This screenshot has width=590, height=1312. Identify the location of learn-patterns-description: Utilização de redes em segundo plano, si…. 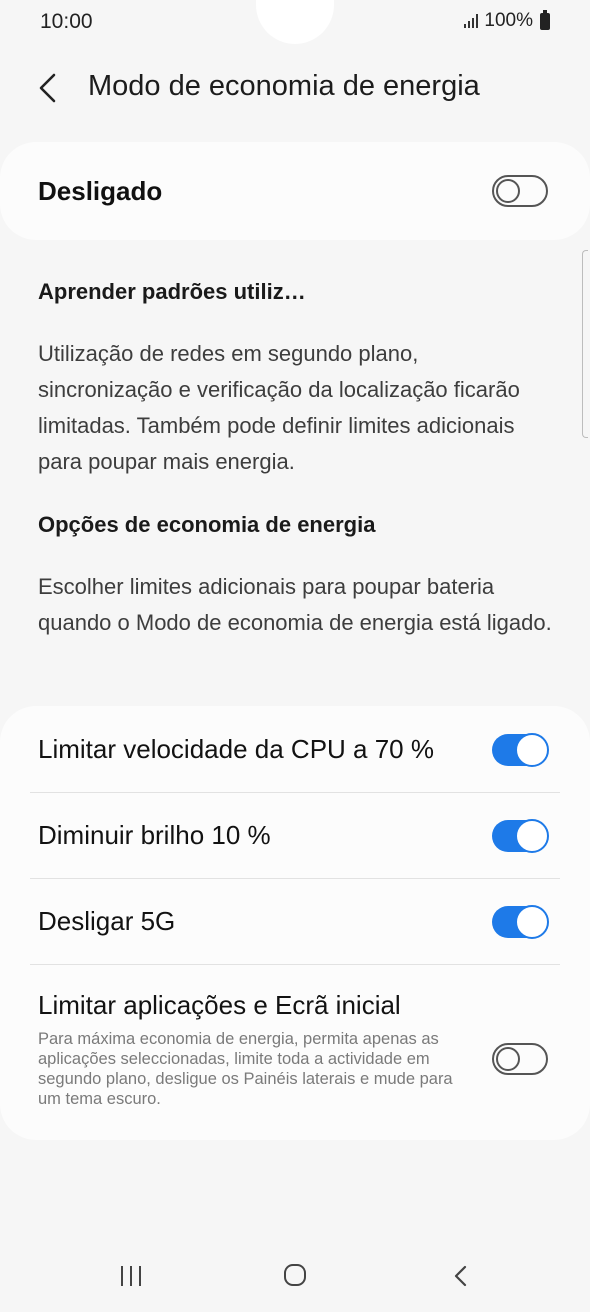
(279, 407).